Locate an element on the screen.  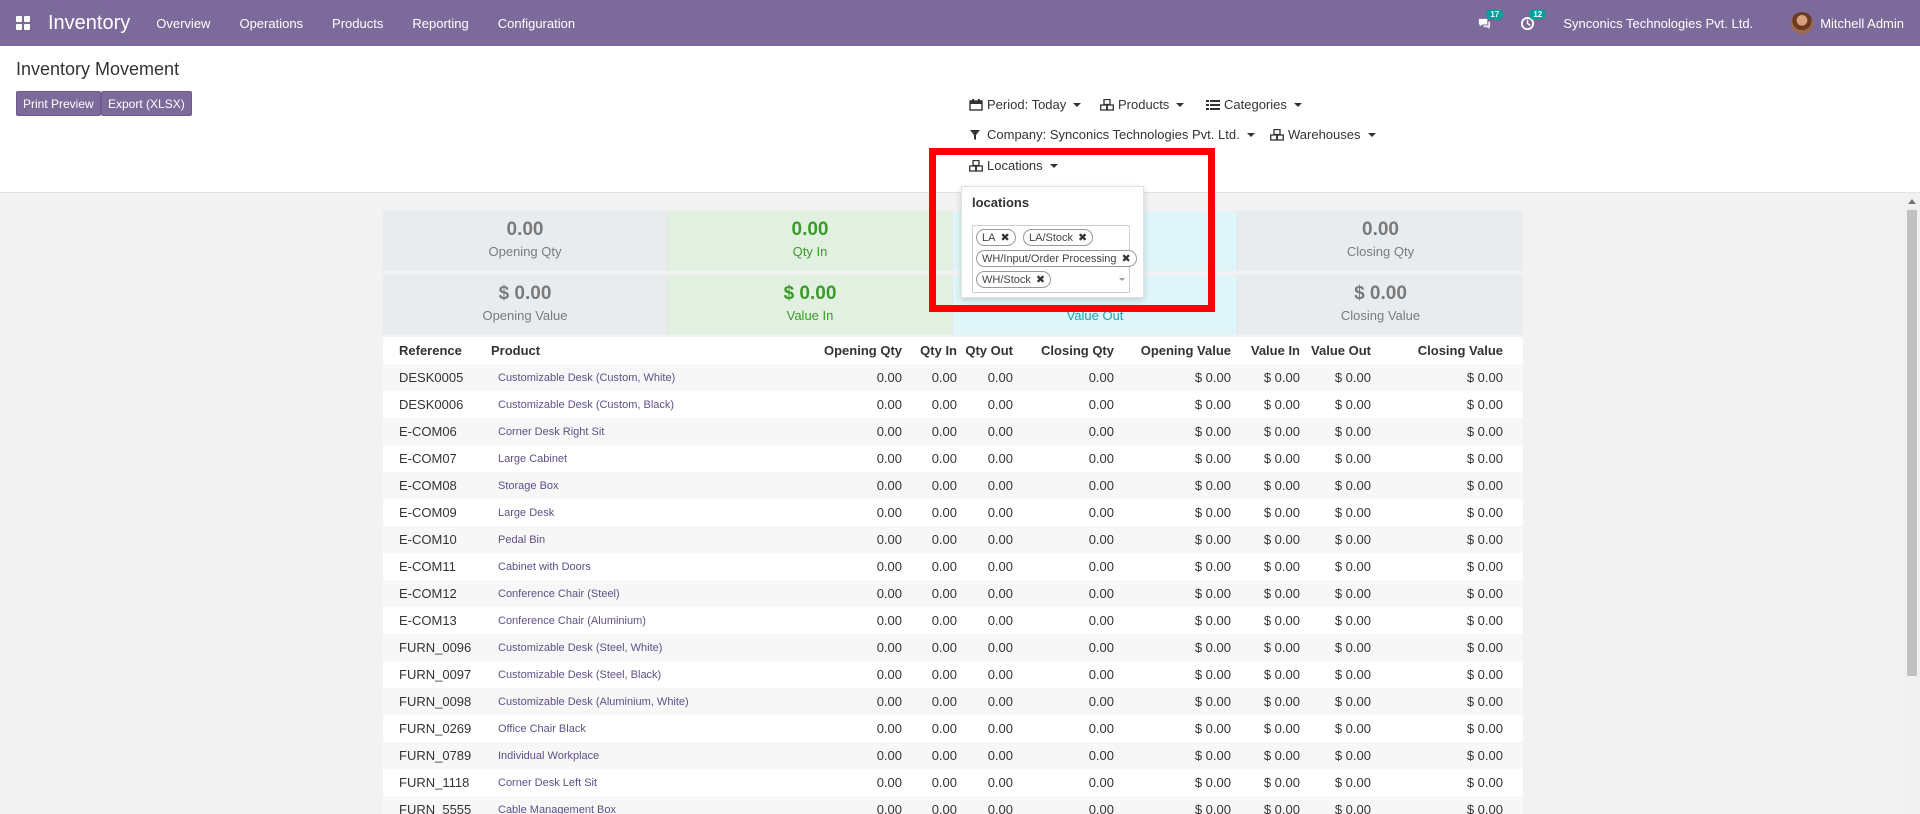
messages-button: 17 is located at coordinates (1490, 19).